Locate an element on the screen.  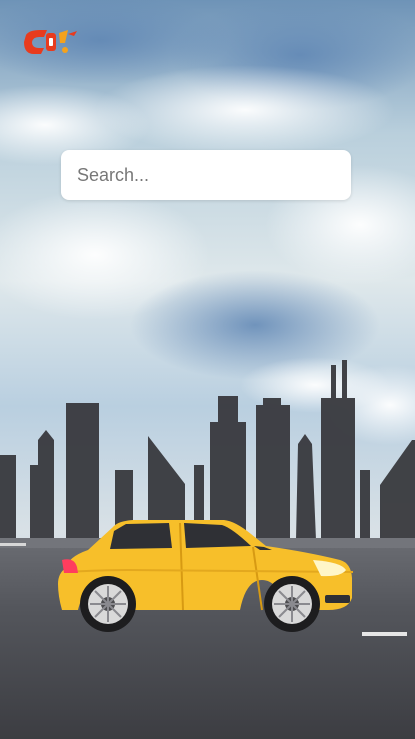
yellow-car-icon is located at coordinates (206, 576).